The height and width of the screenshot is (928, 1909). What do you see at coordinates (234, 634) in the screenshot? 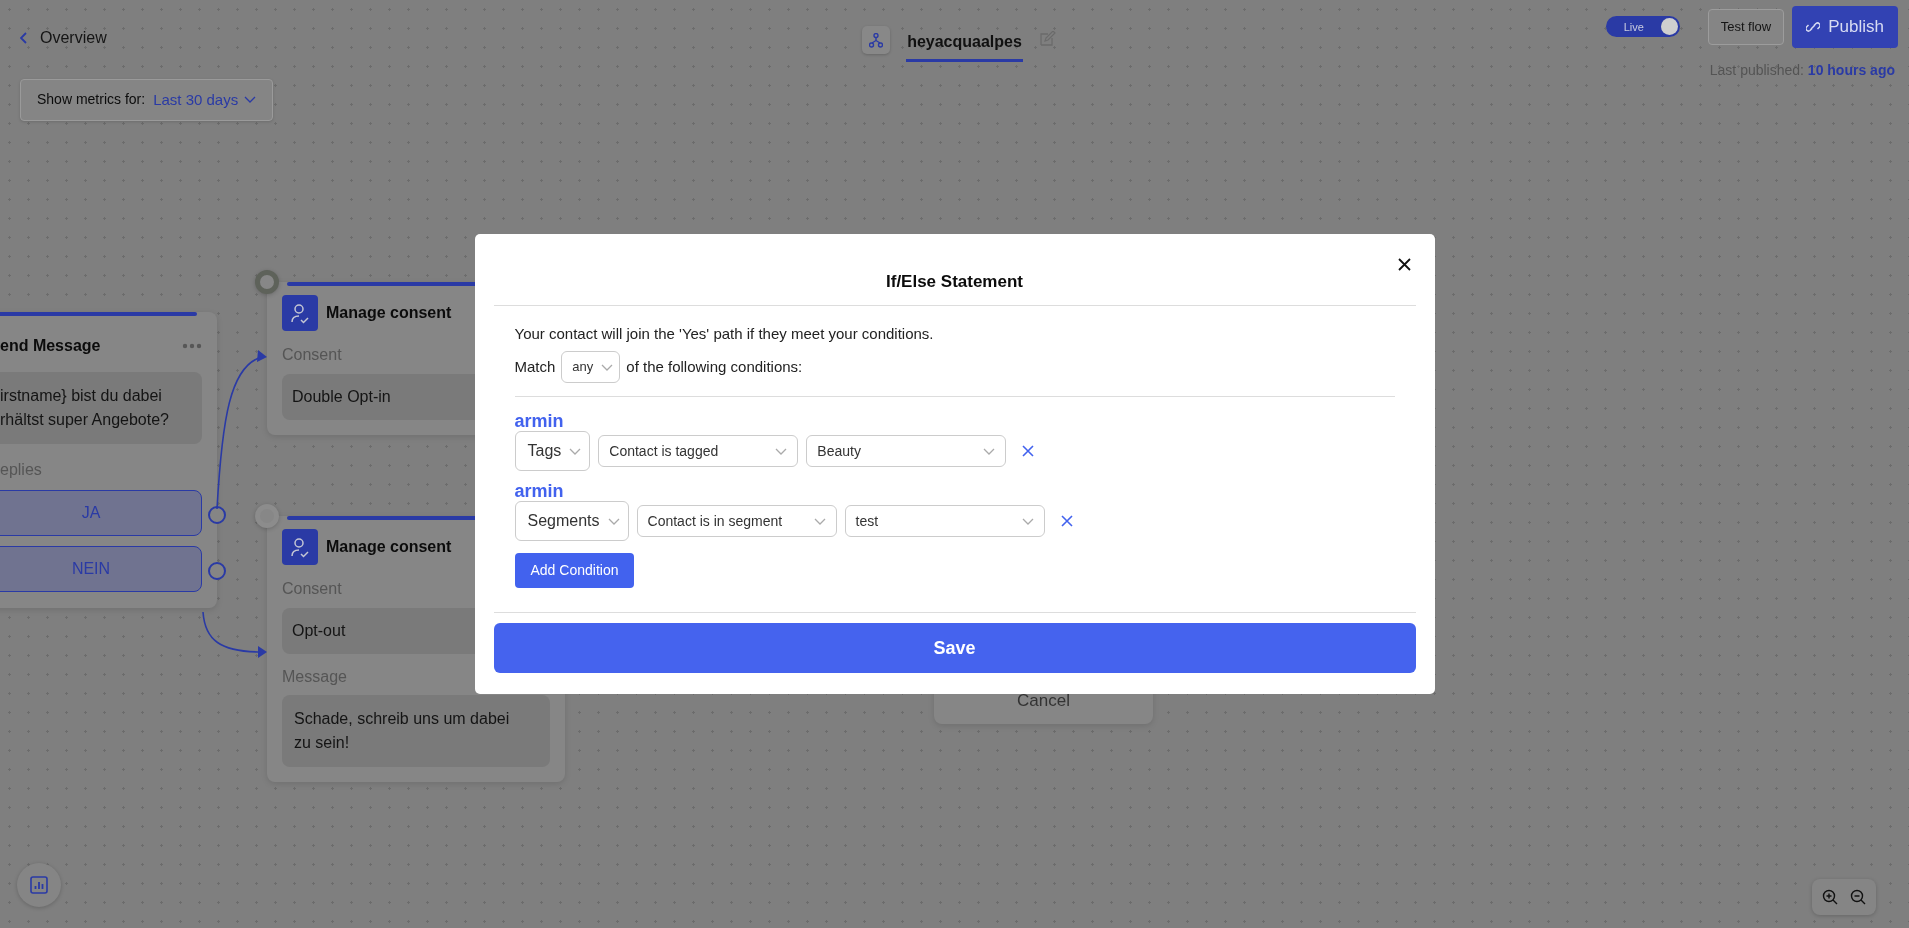
I see `connector-arrow` at bounding box center [234, 634].